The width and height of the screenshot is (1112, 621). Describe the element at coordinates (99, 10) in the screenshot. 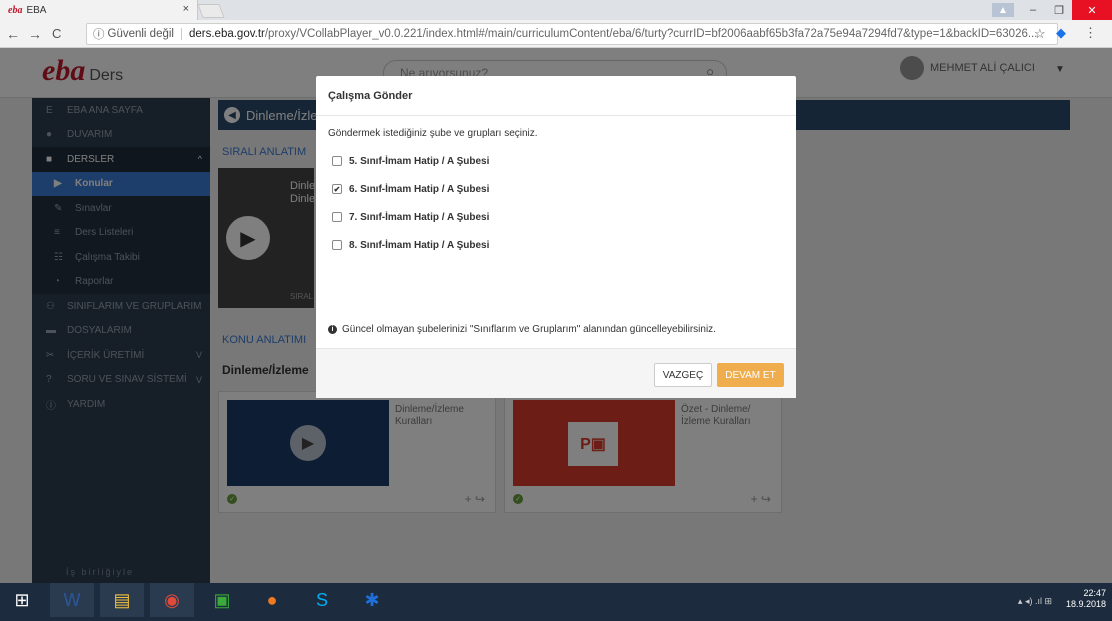

I see `browser-tab: eba EBA ×` at that location.